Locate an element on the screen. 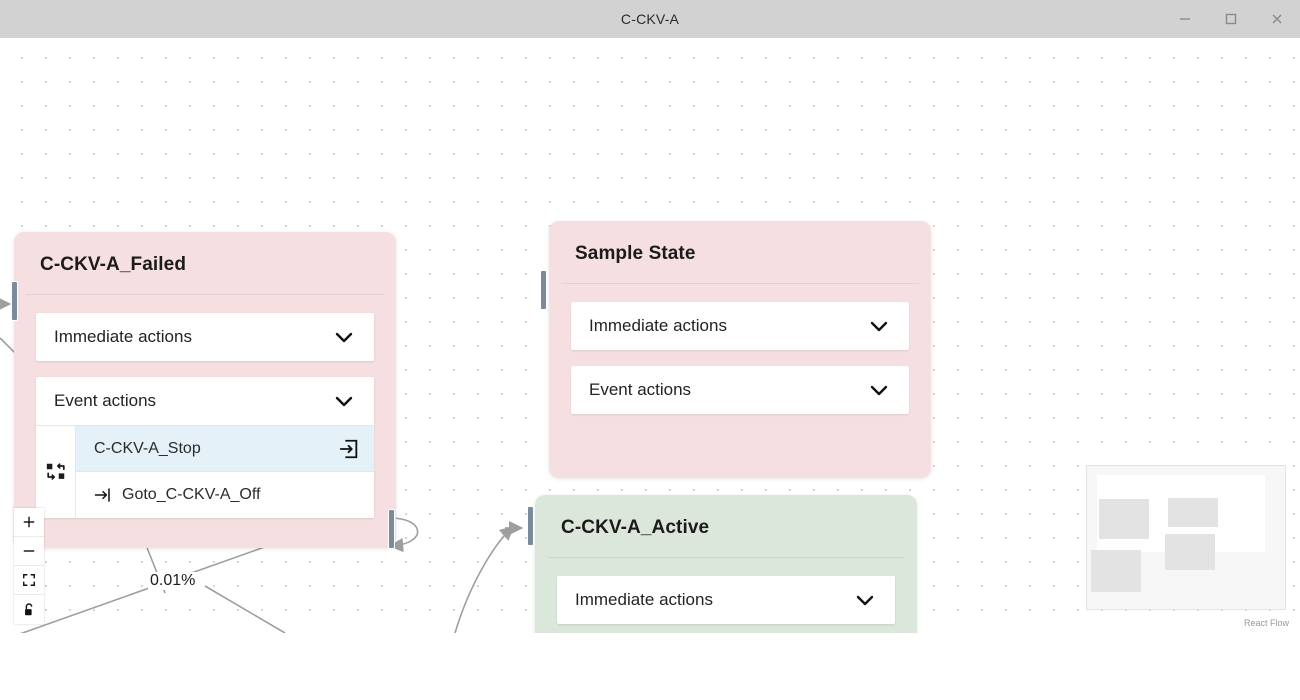  flow-minimap is located at coordinates (1186, 537).